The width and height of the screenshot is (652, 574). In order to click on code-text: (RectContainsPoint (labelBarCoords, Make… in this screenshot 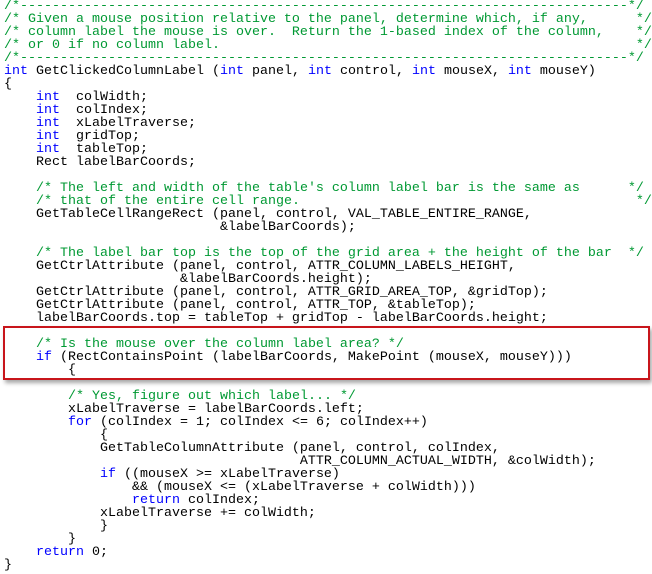, I will do `click(312, 357)`.